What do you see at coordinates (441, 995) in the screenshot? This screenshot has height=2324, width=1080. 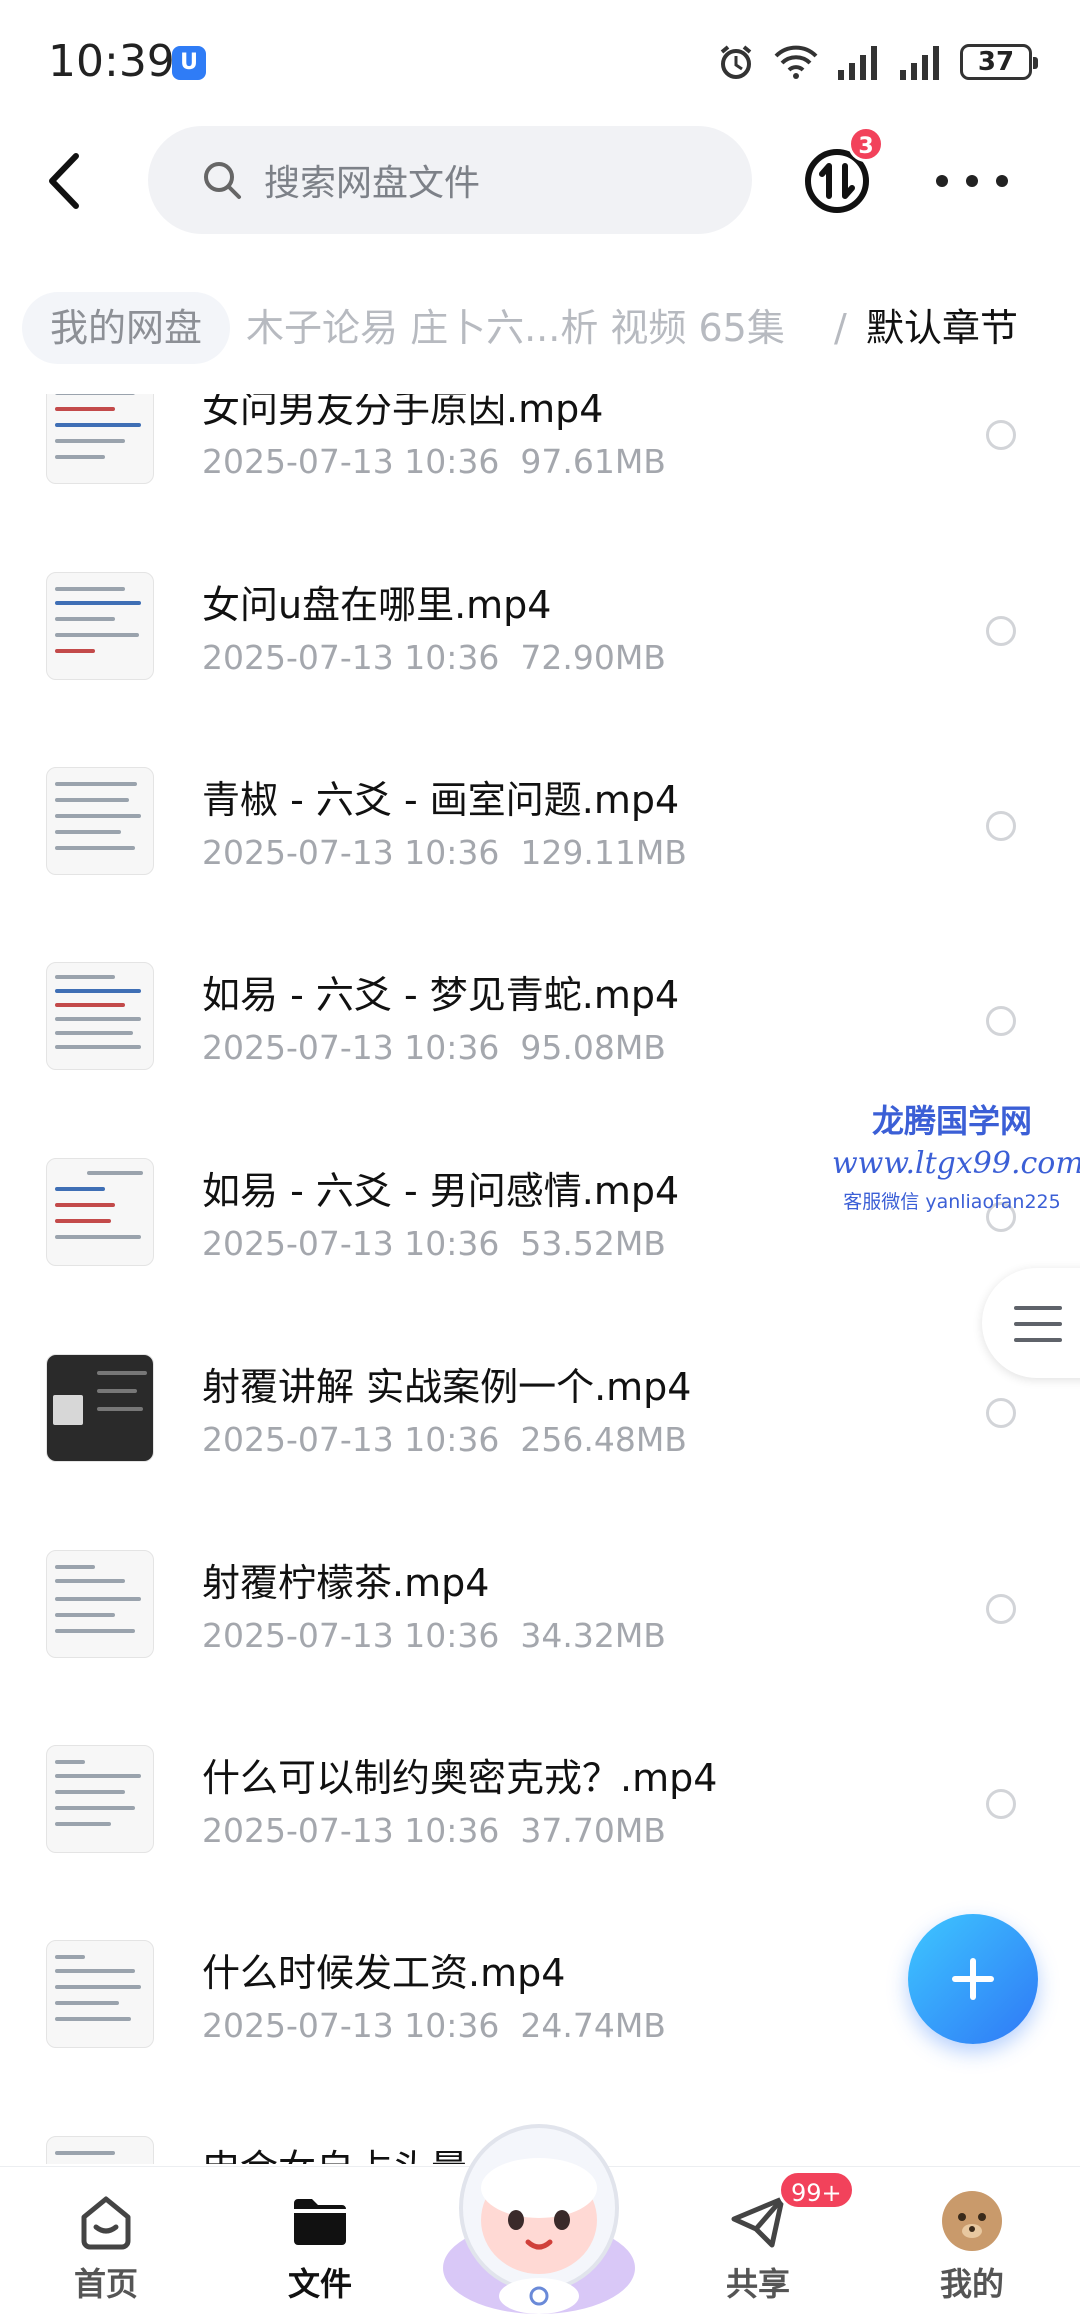 I see `file-name: 如易 - 六爻 - 梦见青蛇.mp4` at bounding box center [441, 995].